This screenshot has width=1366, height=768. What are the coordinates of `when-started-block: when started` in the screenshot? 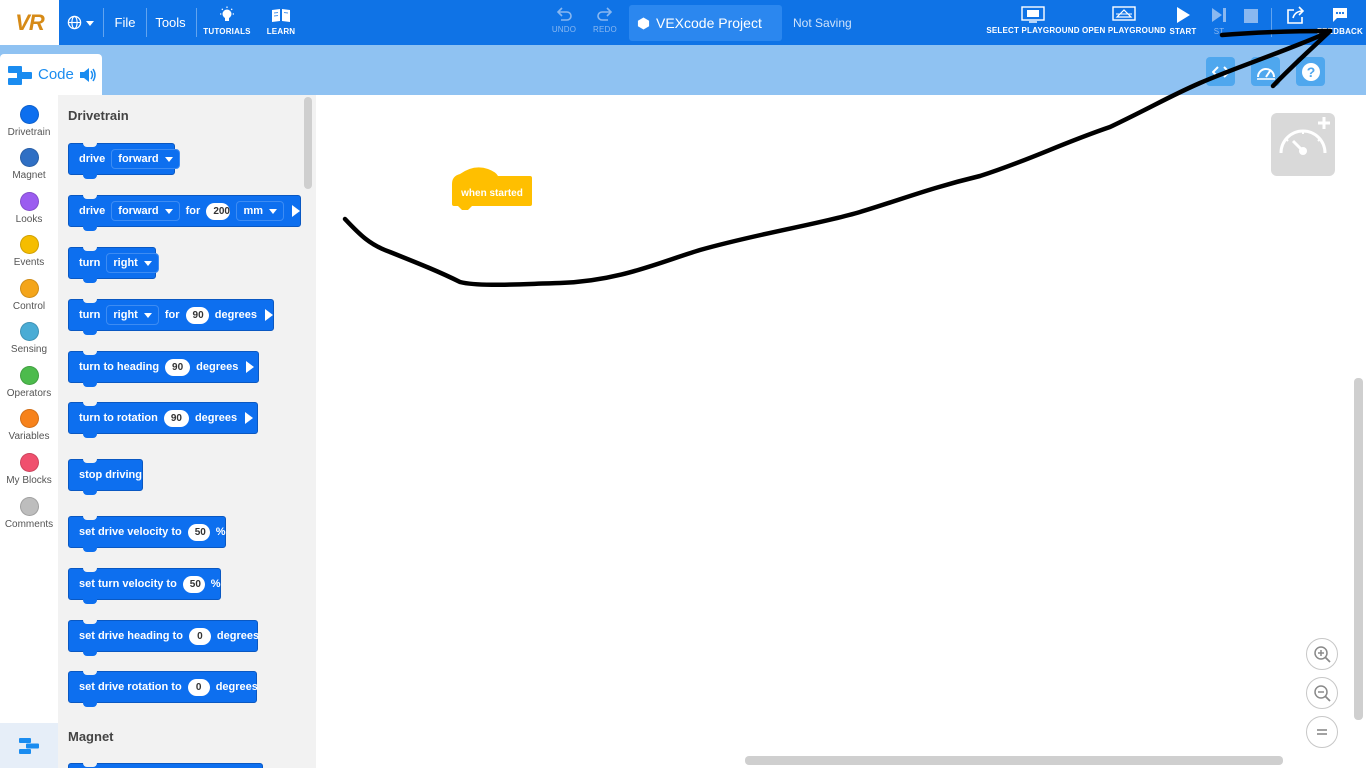 It's located at (492, 188).